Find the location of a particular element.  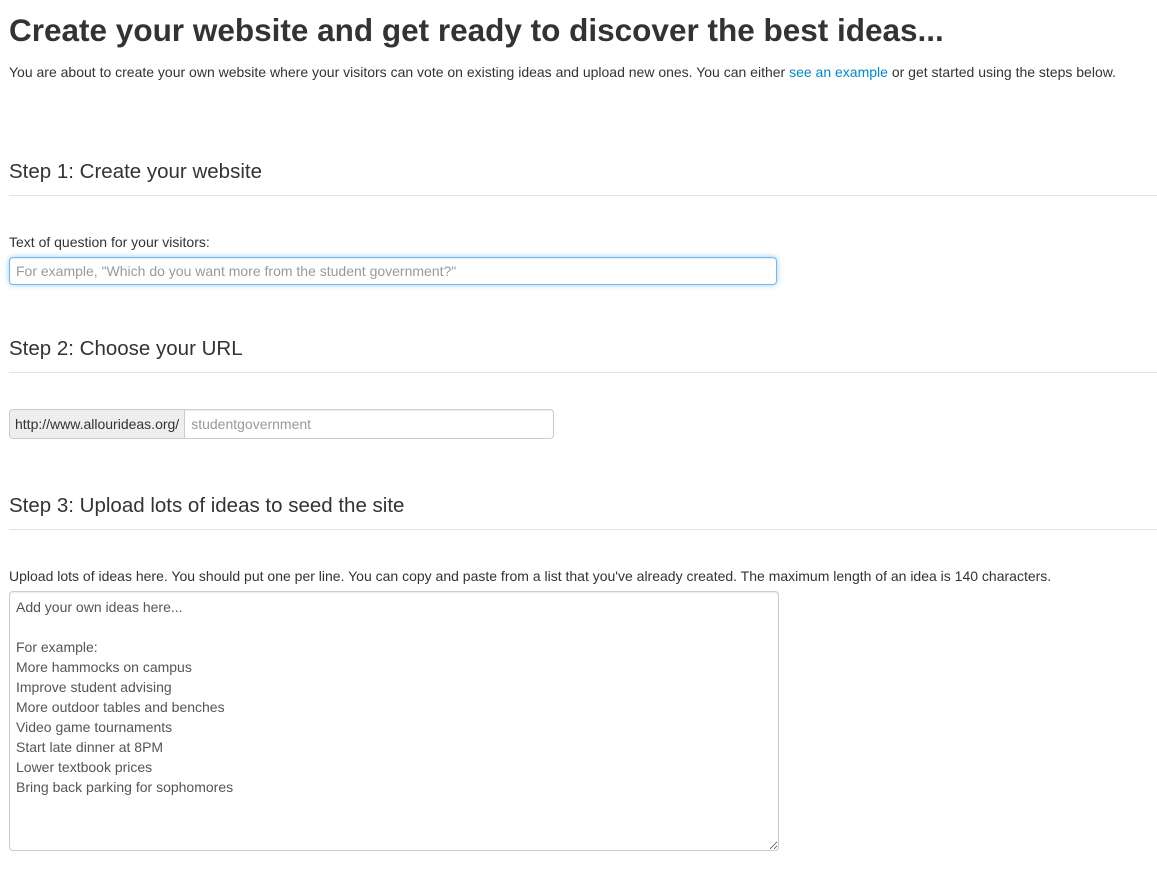

url-slug-input is located at coordinates (369, 424).